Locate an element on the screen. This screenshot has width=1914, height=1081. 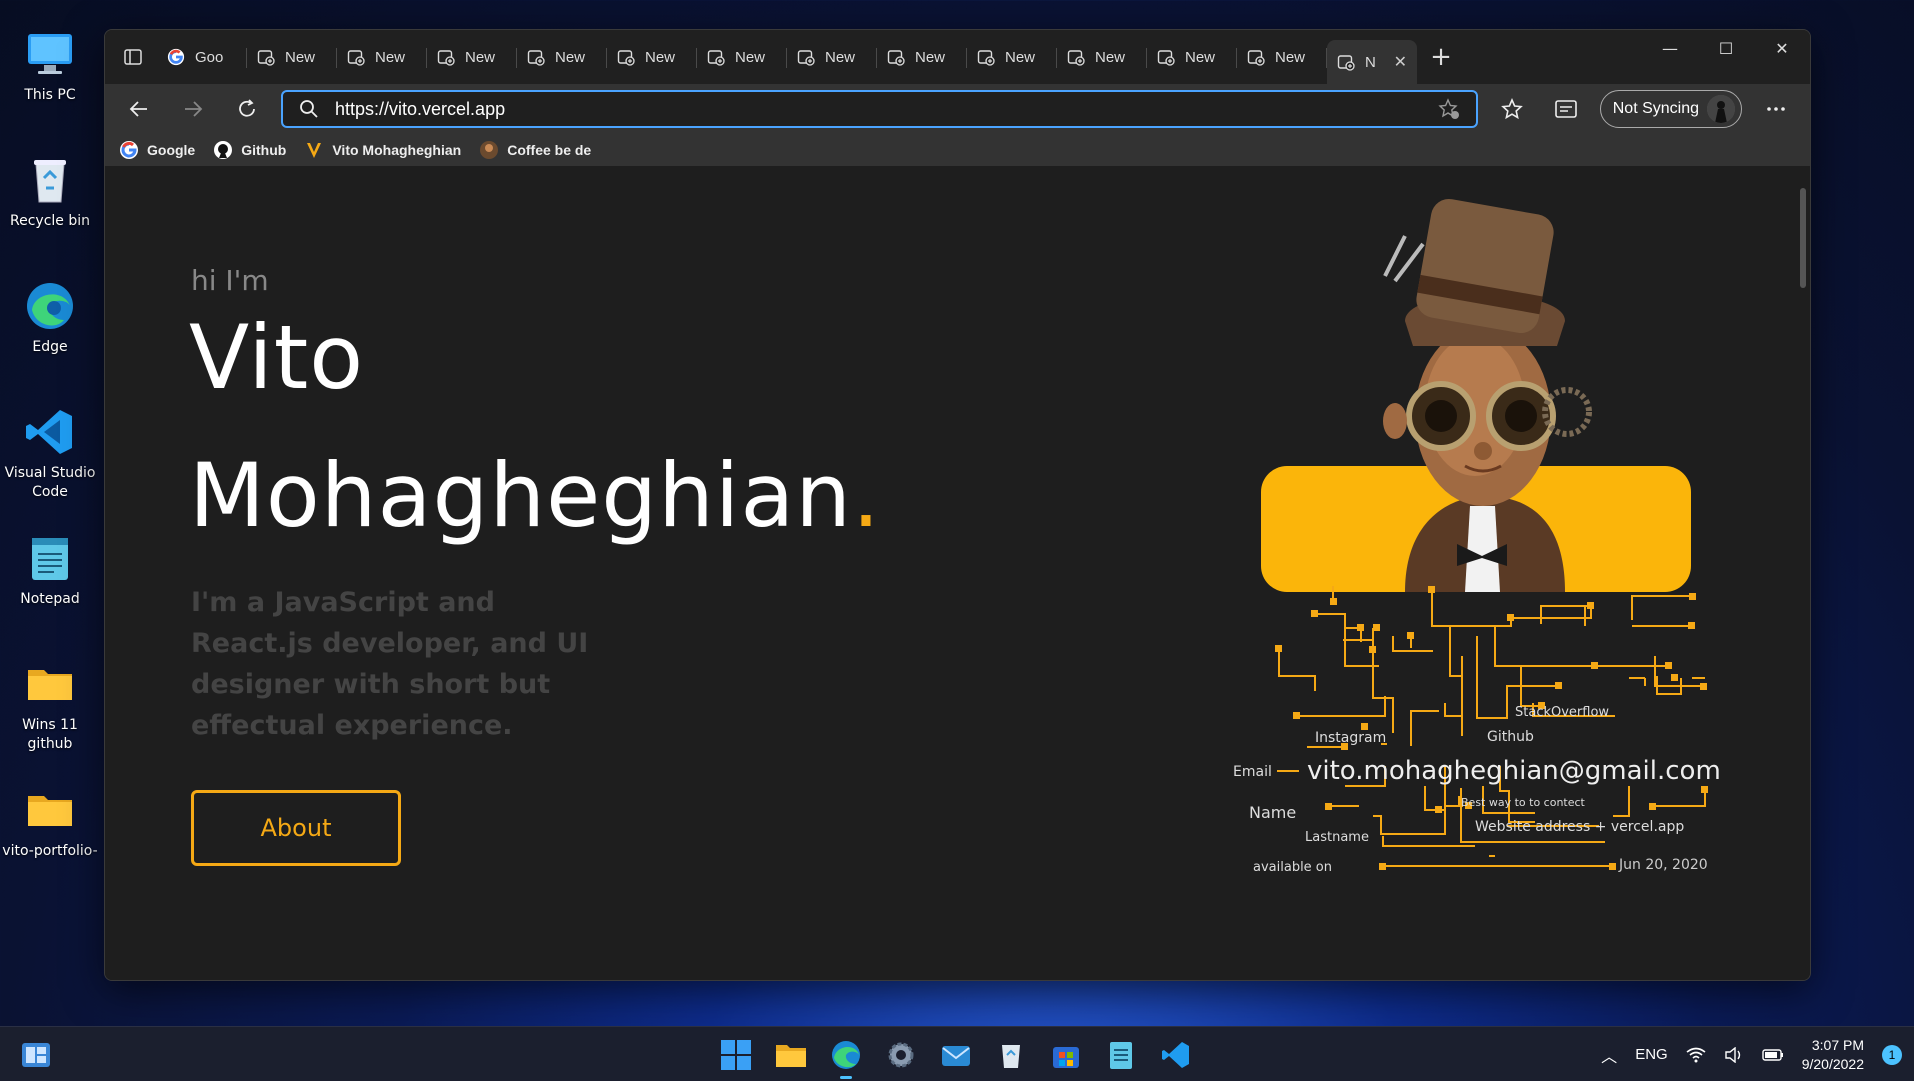
refresh-button is located at coordinates (247, 109).